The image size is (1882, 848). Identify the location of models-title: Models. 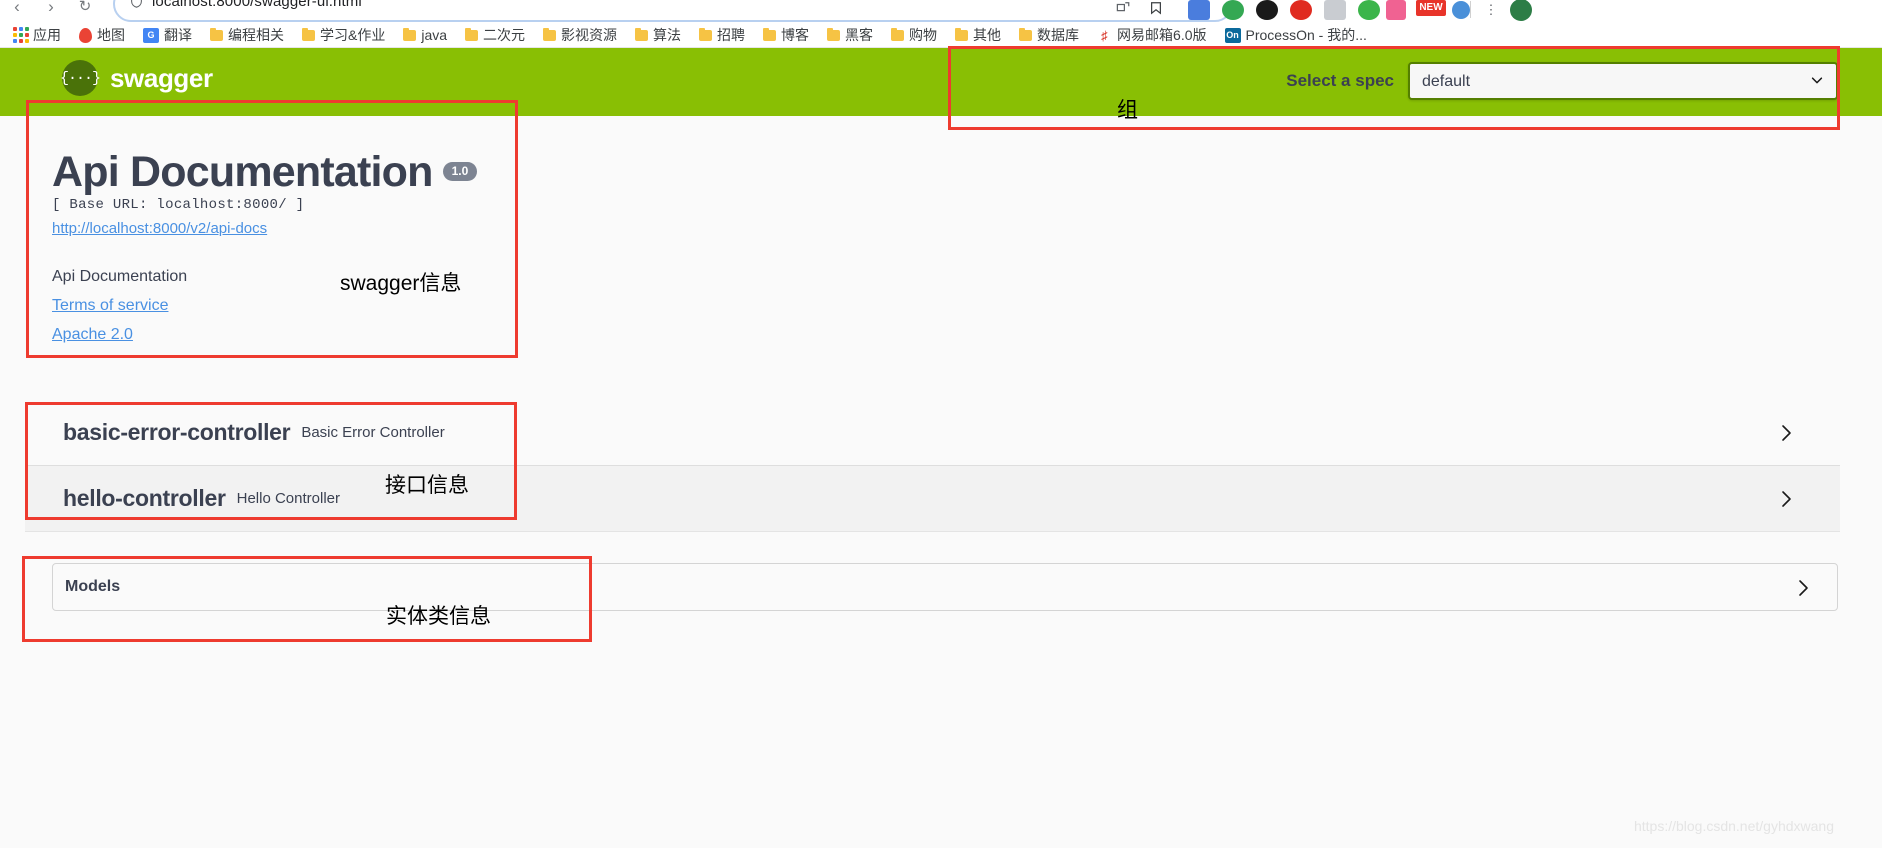
(93, 586).